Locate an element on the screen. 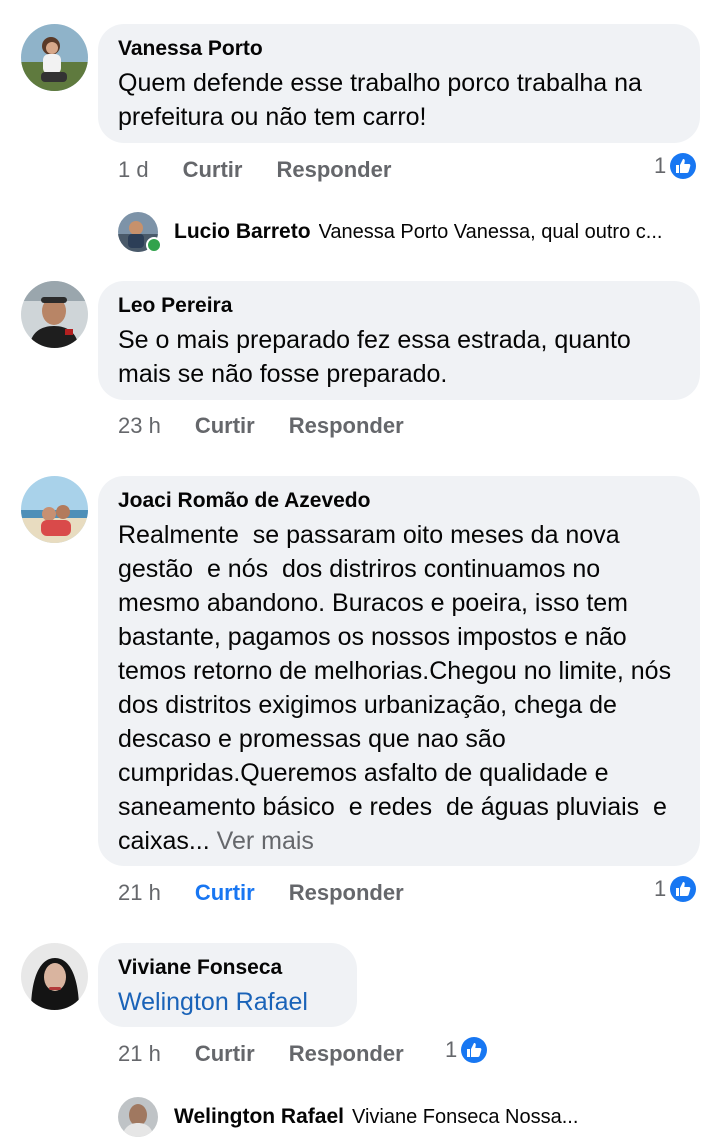 This screenshot has width=720, height=1146. comment-time: 23 h is located at coordinates (139, 426).